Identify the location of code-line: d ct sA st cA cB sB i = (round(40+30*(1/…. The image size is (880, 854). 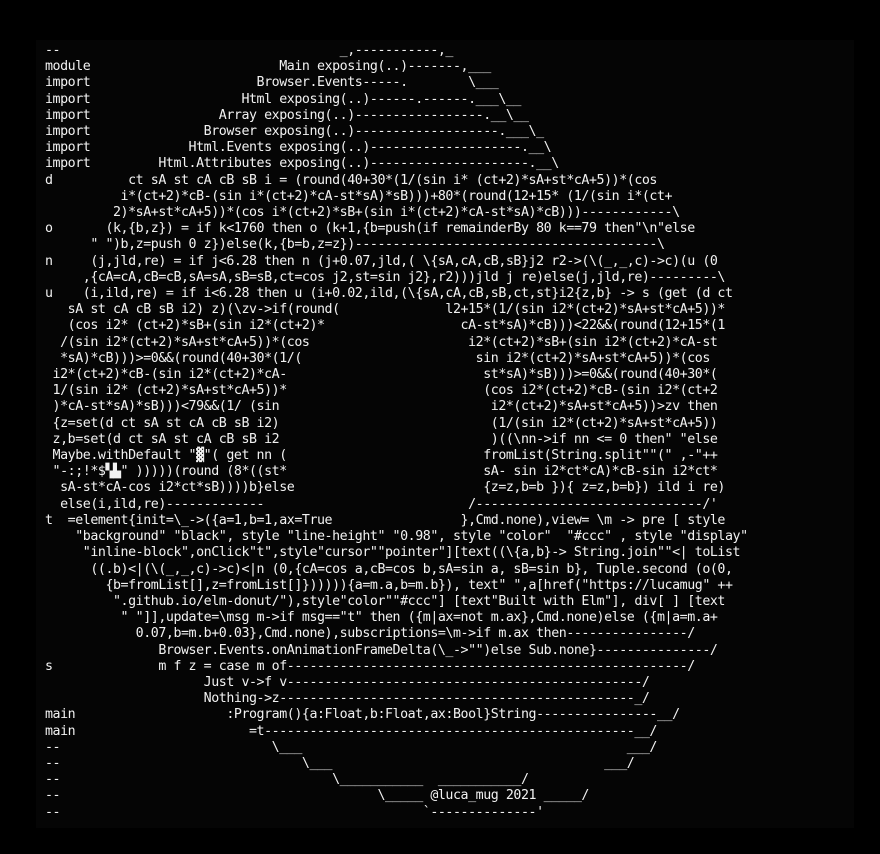
(351, 180).